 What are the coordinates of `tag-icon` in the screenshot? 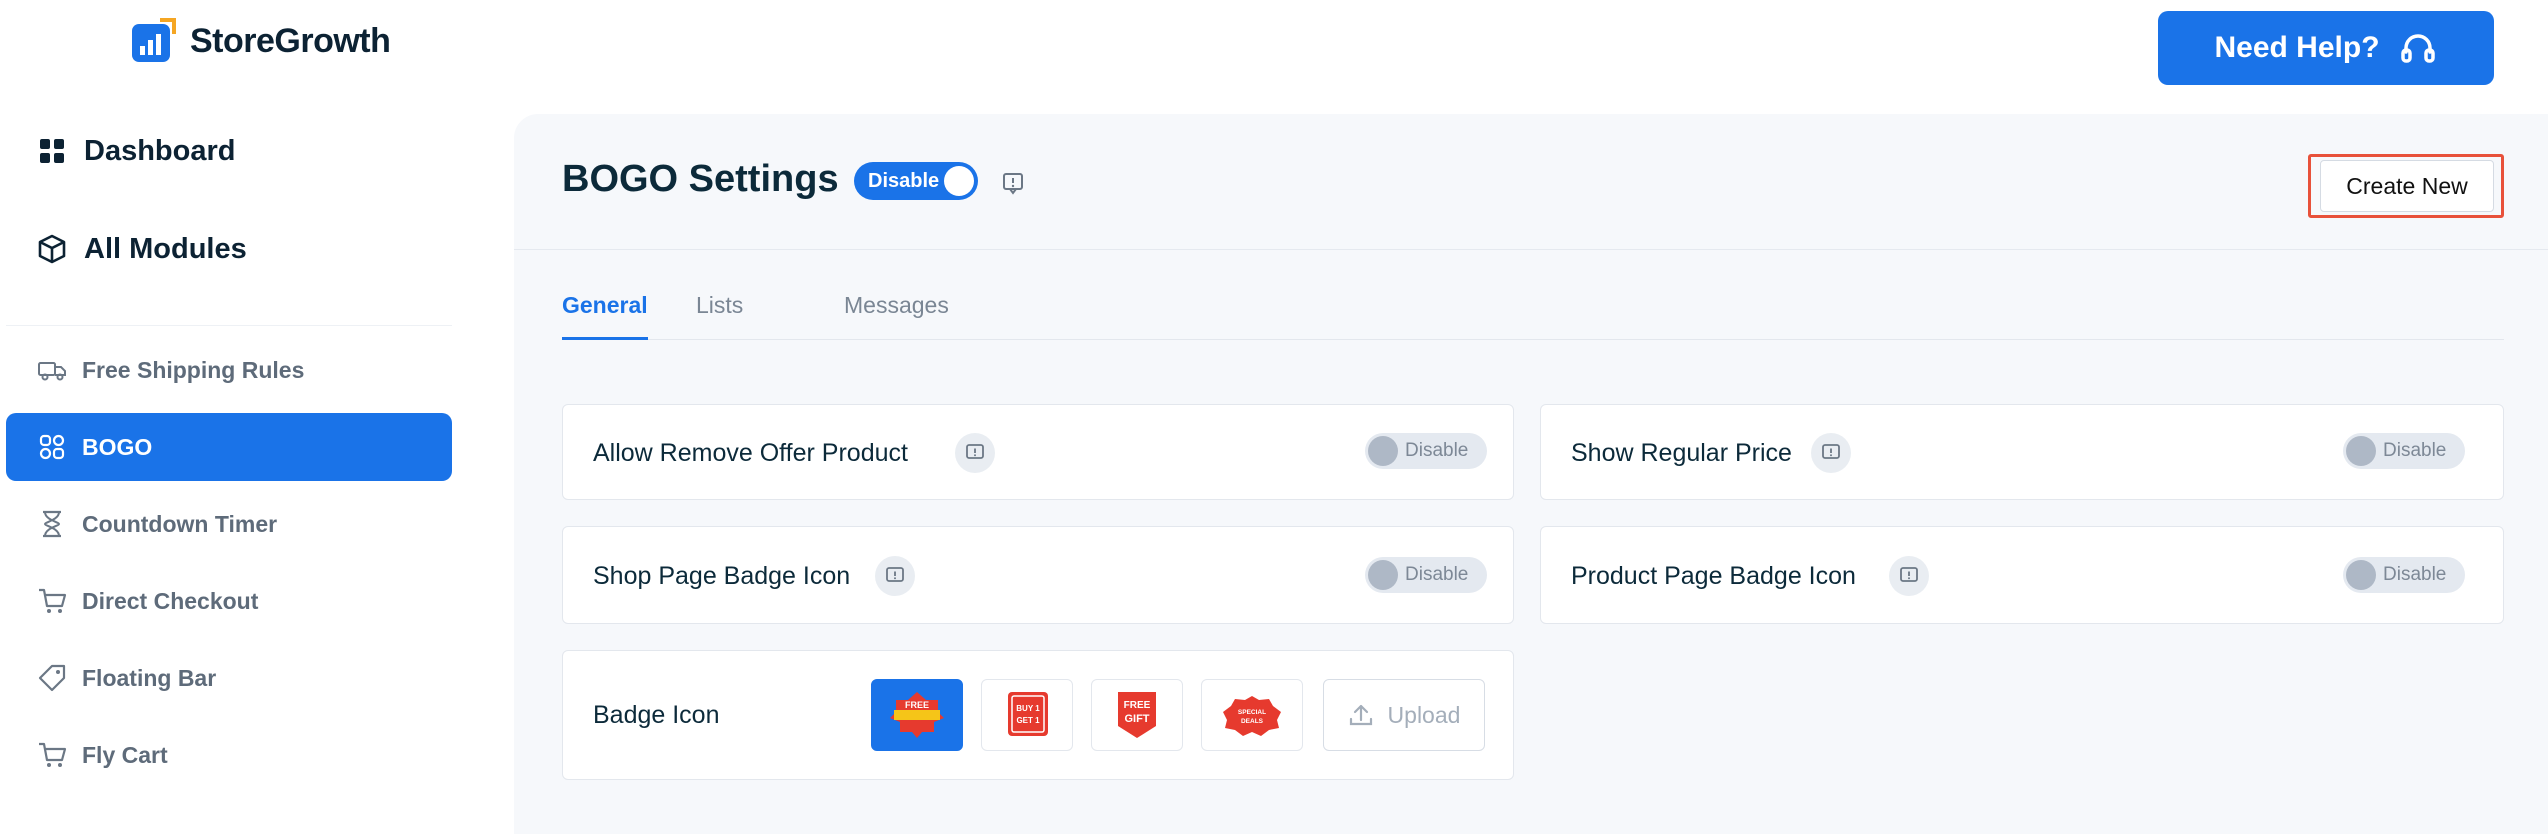 It's located at (52, 678).